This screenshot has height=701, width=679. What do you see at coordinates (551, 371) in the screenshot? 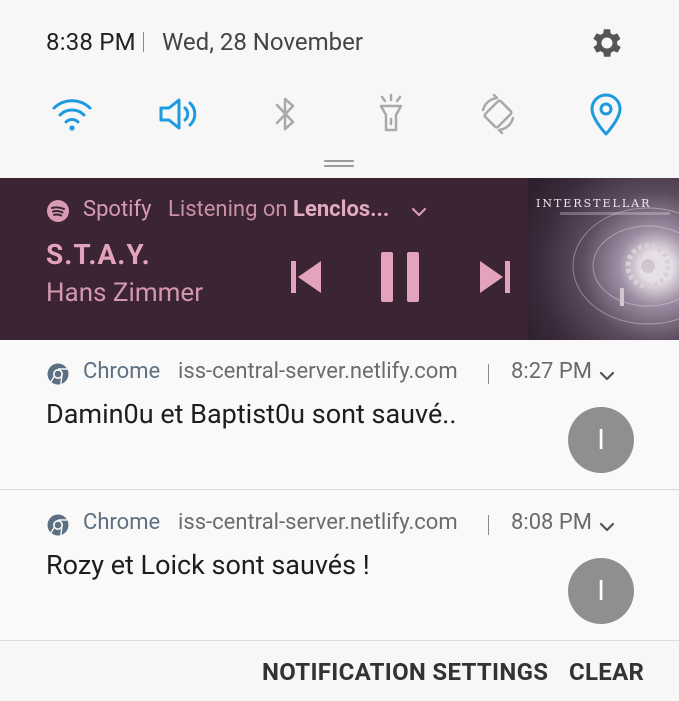
I see `notification-time: 8:27 PM` at bounding box center [551, 371].